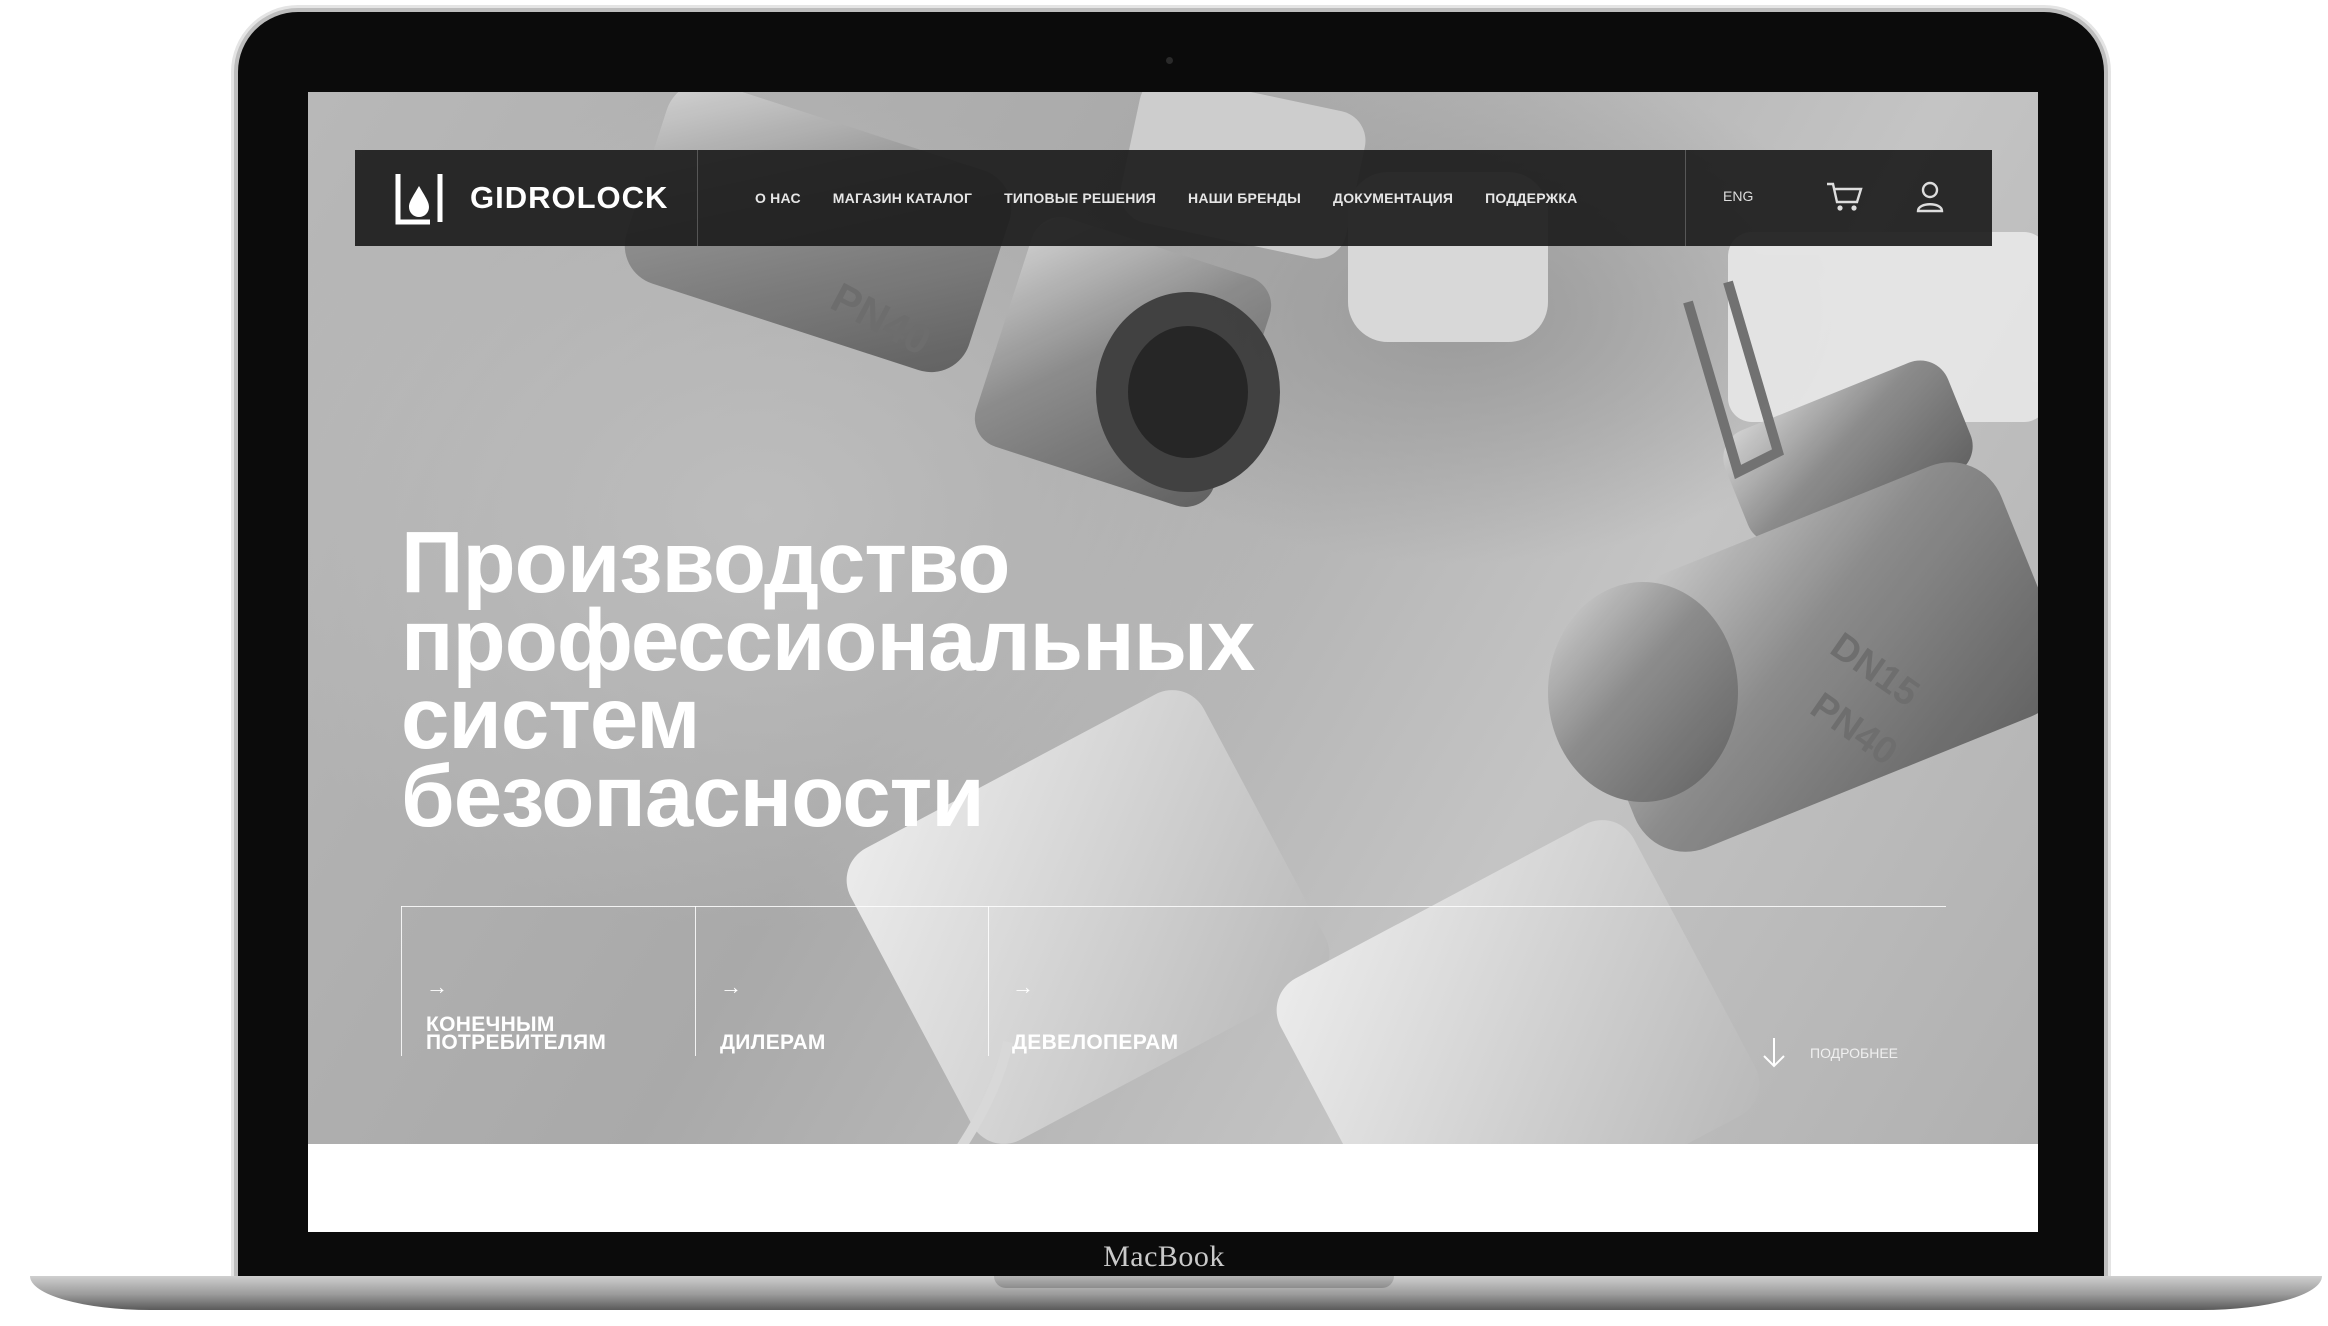  I want to click on nav-item-solutions: ТИПОВЫЕ РЕШЕНИЯ, so click(1080, 198).